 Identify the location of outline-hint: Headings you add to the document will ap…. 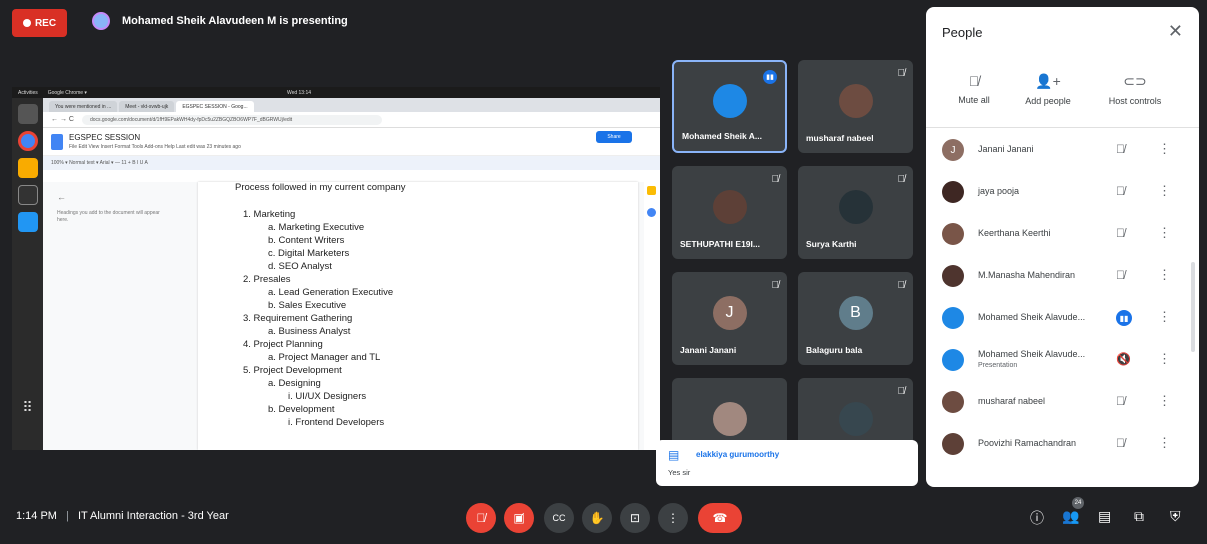
(108, 216).